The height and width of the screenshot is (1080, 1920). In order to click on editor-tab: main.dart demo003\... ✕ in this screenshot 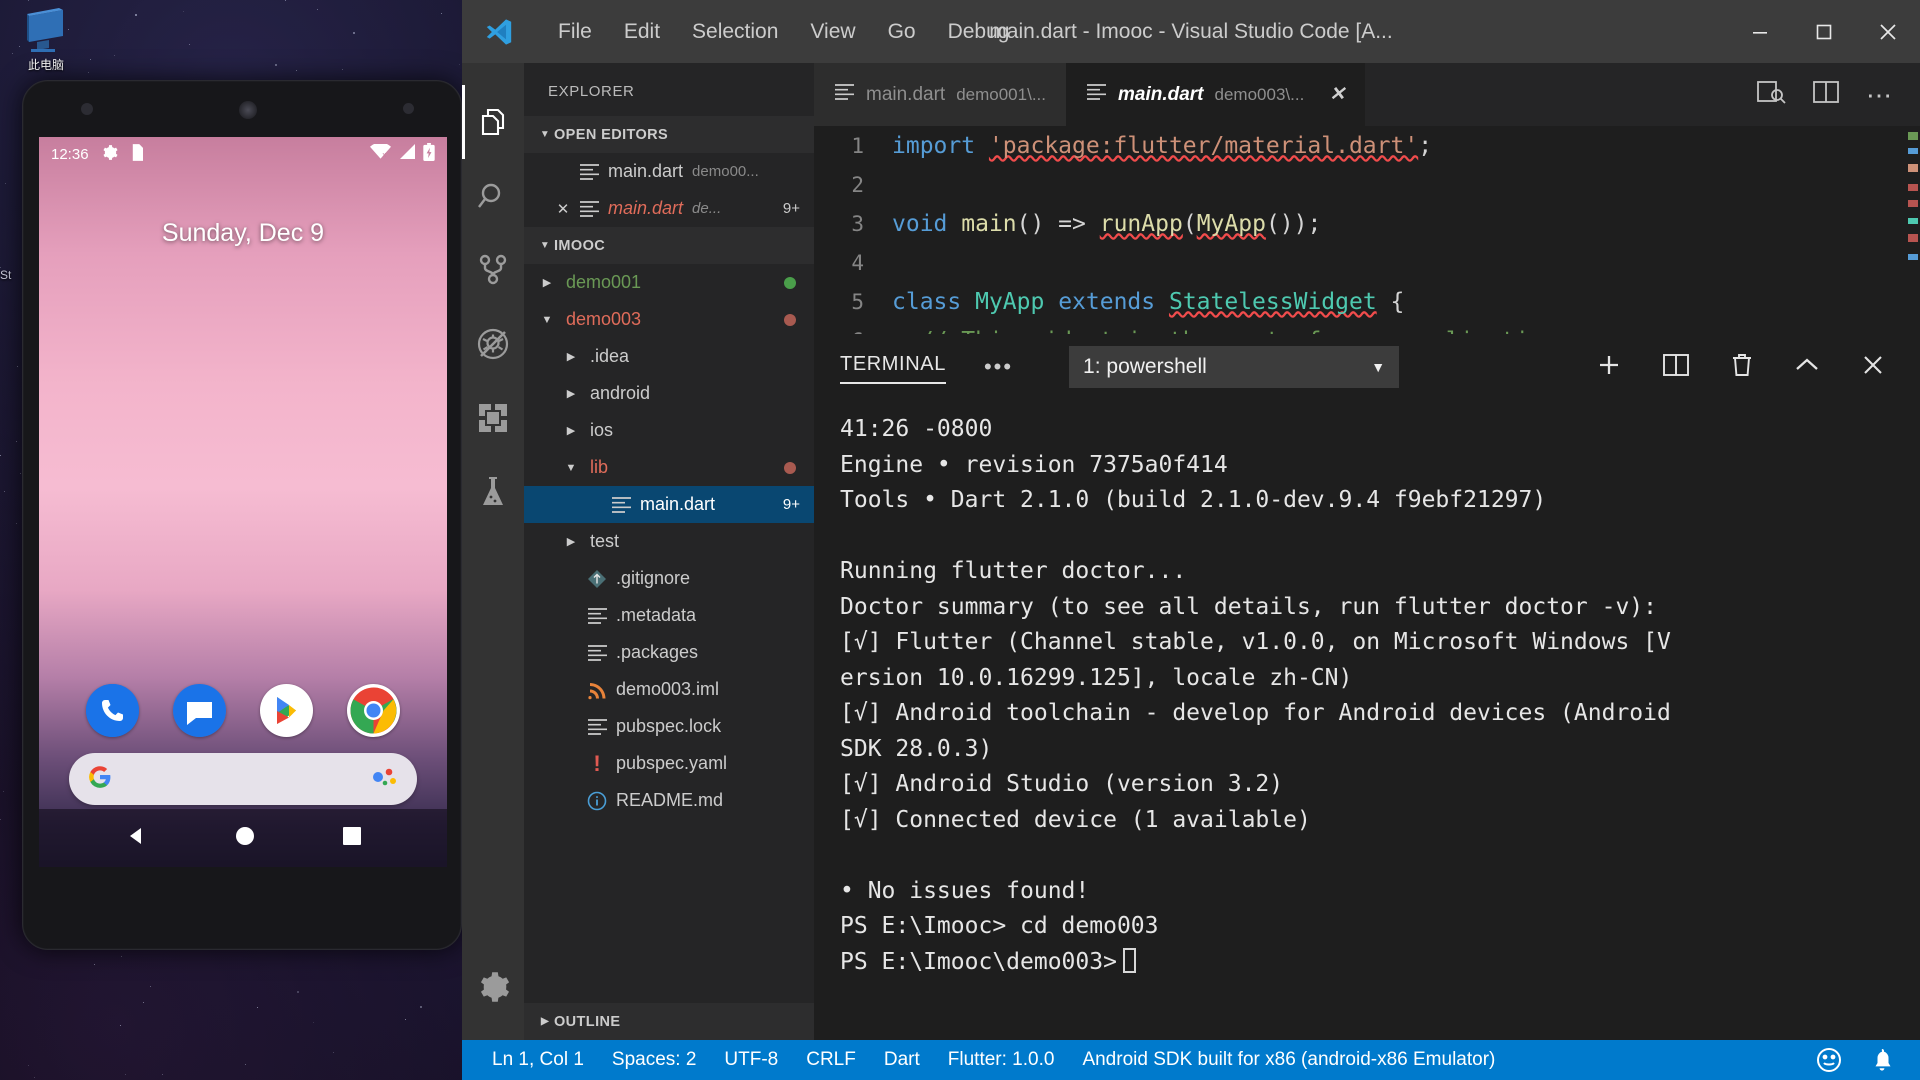, I will do `click(1215, 94)`.